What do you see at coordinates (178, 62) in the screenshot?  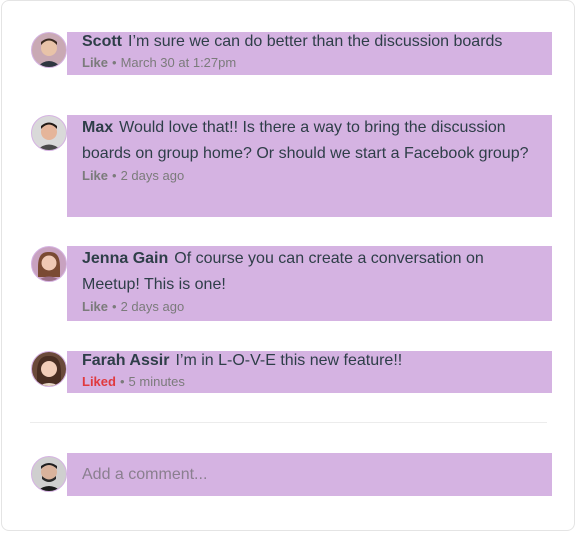 I see `comment-timestamp: March 30 at 1:27pm` at bounding box center [178, 62].